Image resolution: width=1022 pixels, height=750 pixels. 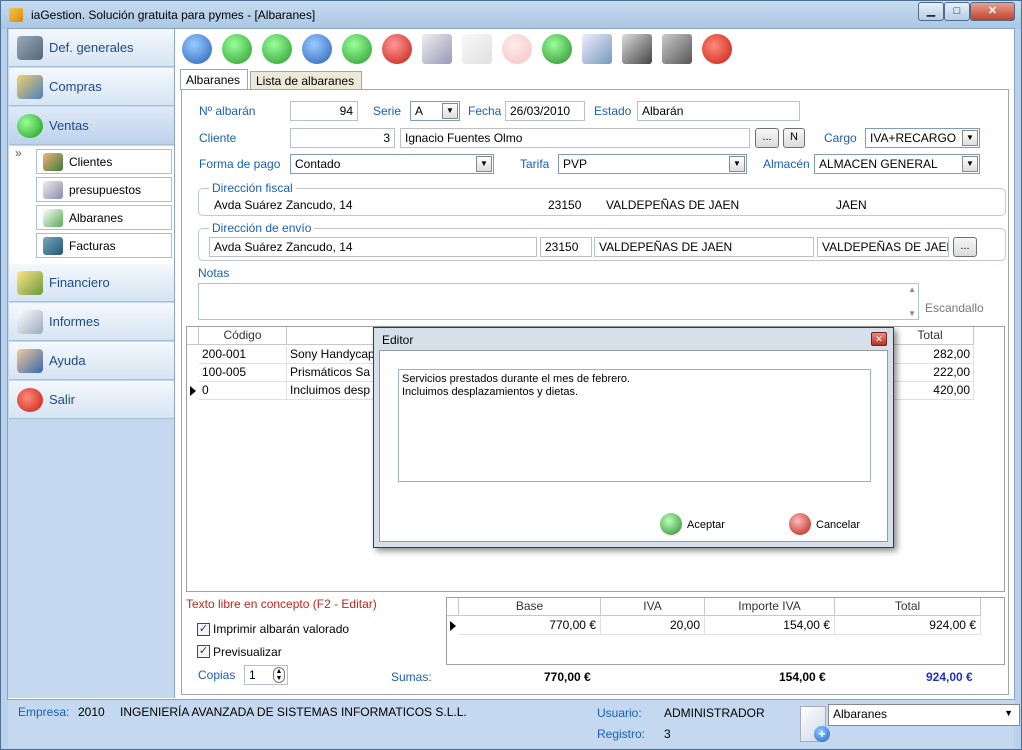 What do you see at coordinates (30, 126) in the screenshot?
I see `green-ball-icon` at bounding box center [30, 126].